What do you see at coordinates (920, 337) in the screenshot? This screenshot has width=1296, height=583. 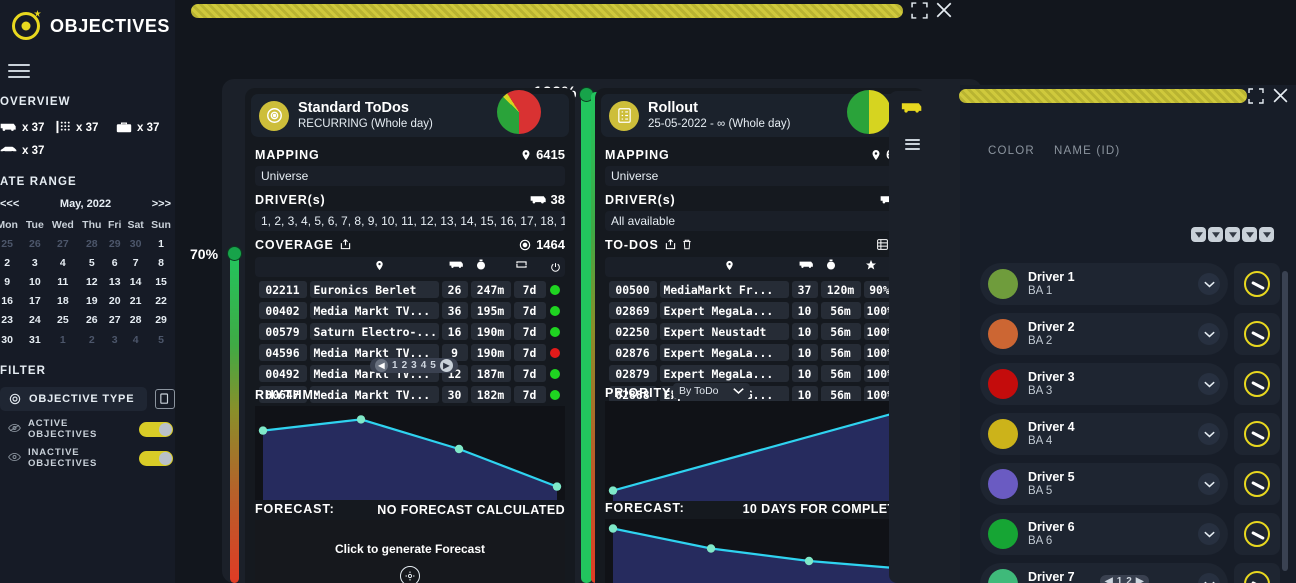 I see `card2-side-tab` at bounding box center [920, 337].